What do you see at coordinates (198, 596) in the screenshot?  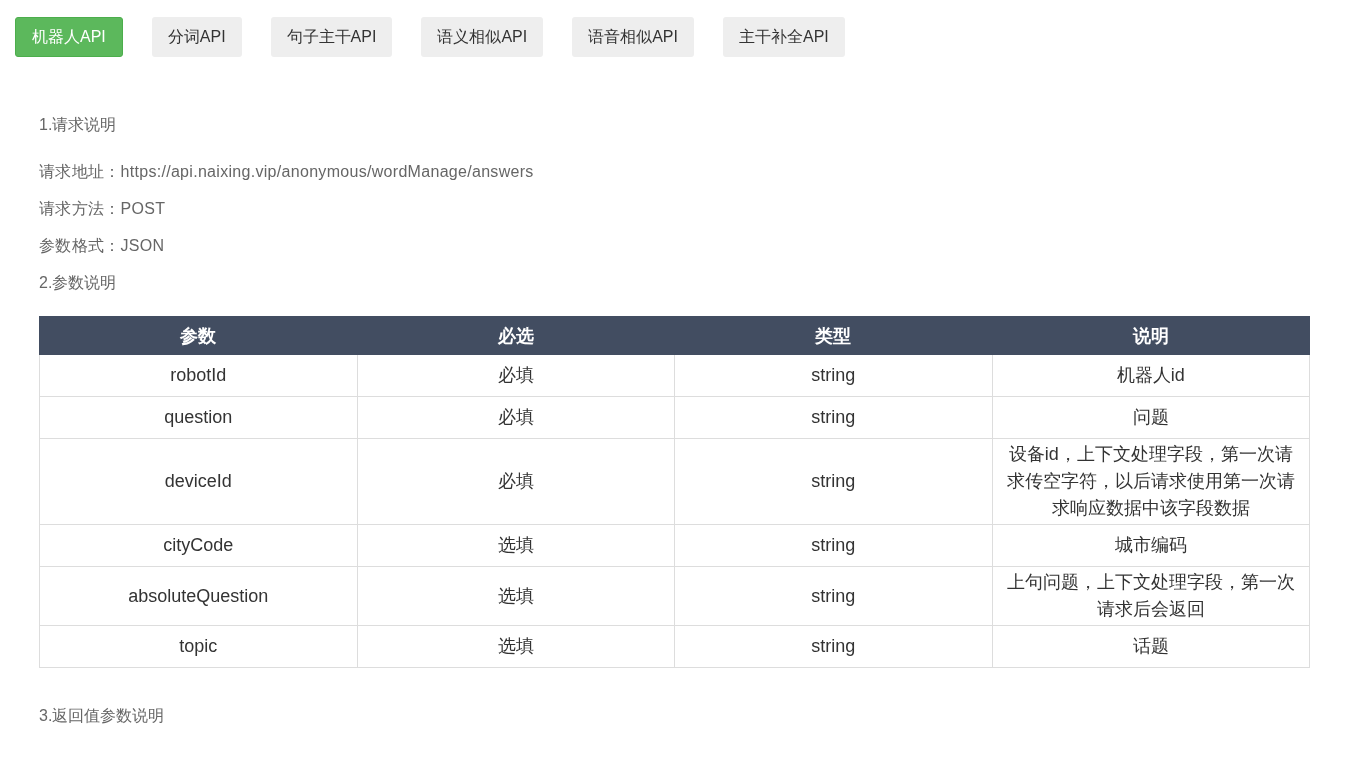 I see `table-cell: absoluteQuestion` at bounding box center [198, 596].